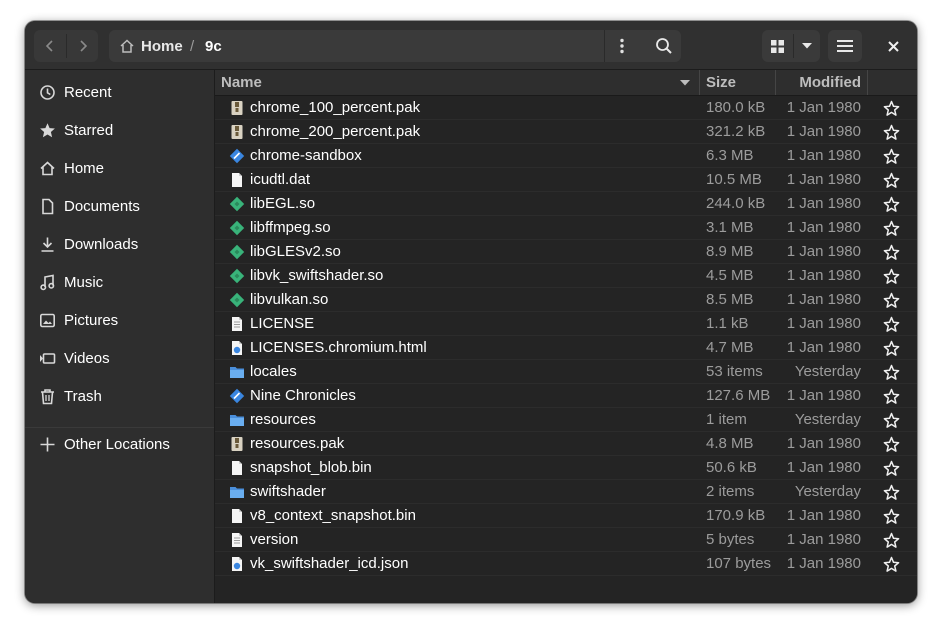  Describe the element at coordinates (566, 396) in the screenshot. I see `file-row: Nine Chronicles 127.6 MB 1 Jan 1980` at that location.